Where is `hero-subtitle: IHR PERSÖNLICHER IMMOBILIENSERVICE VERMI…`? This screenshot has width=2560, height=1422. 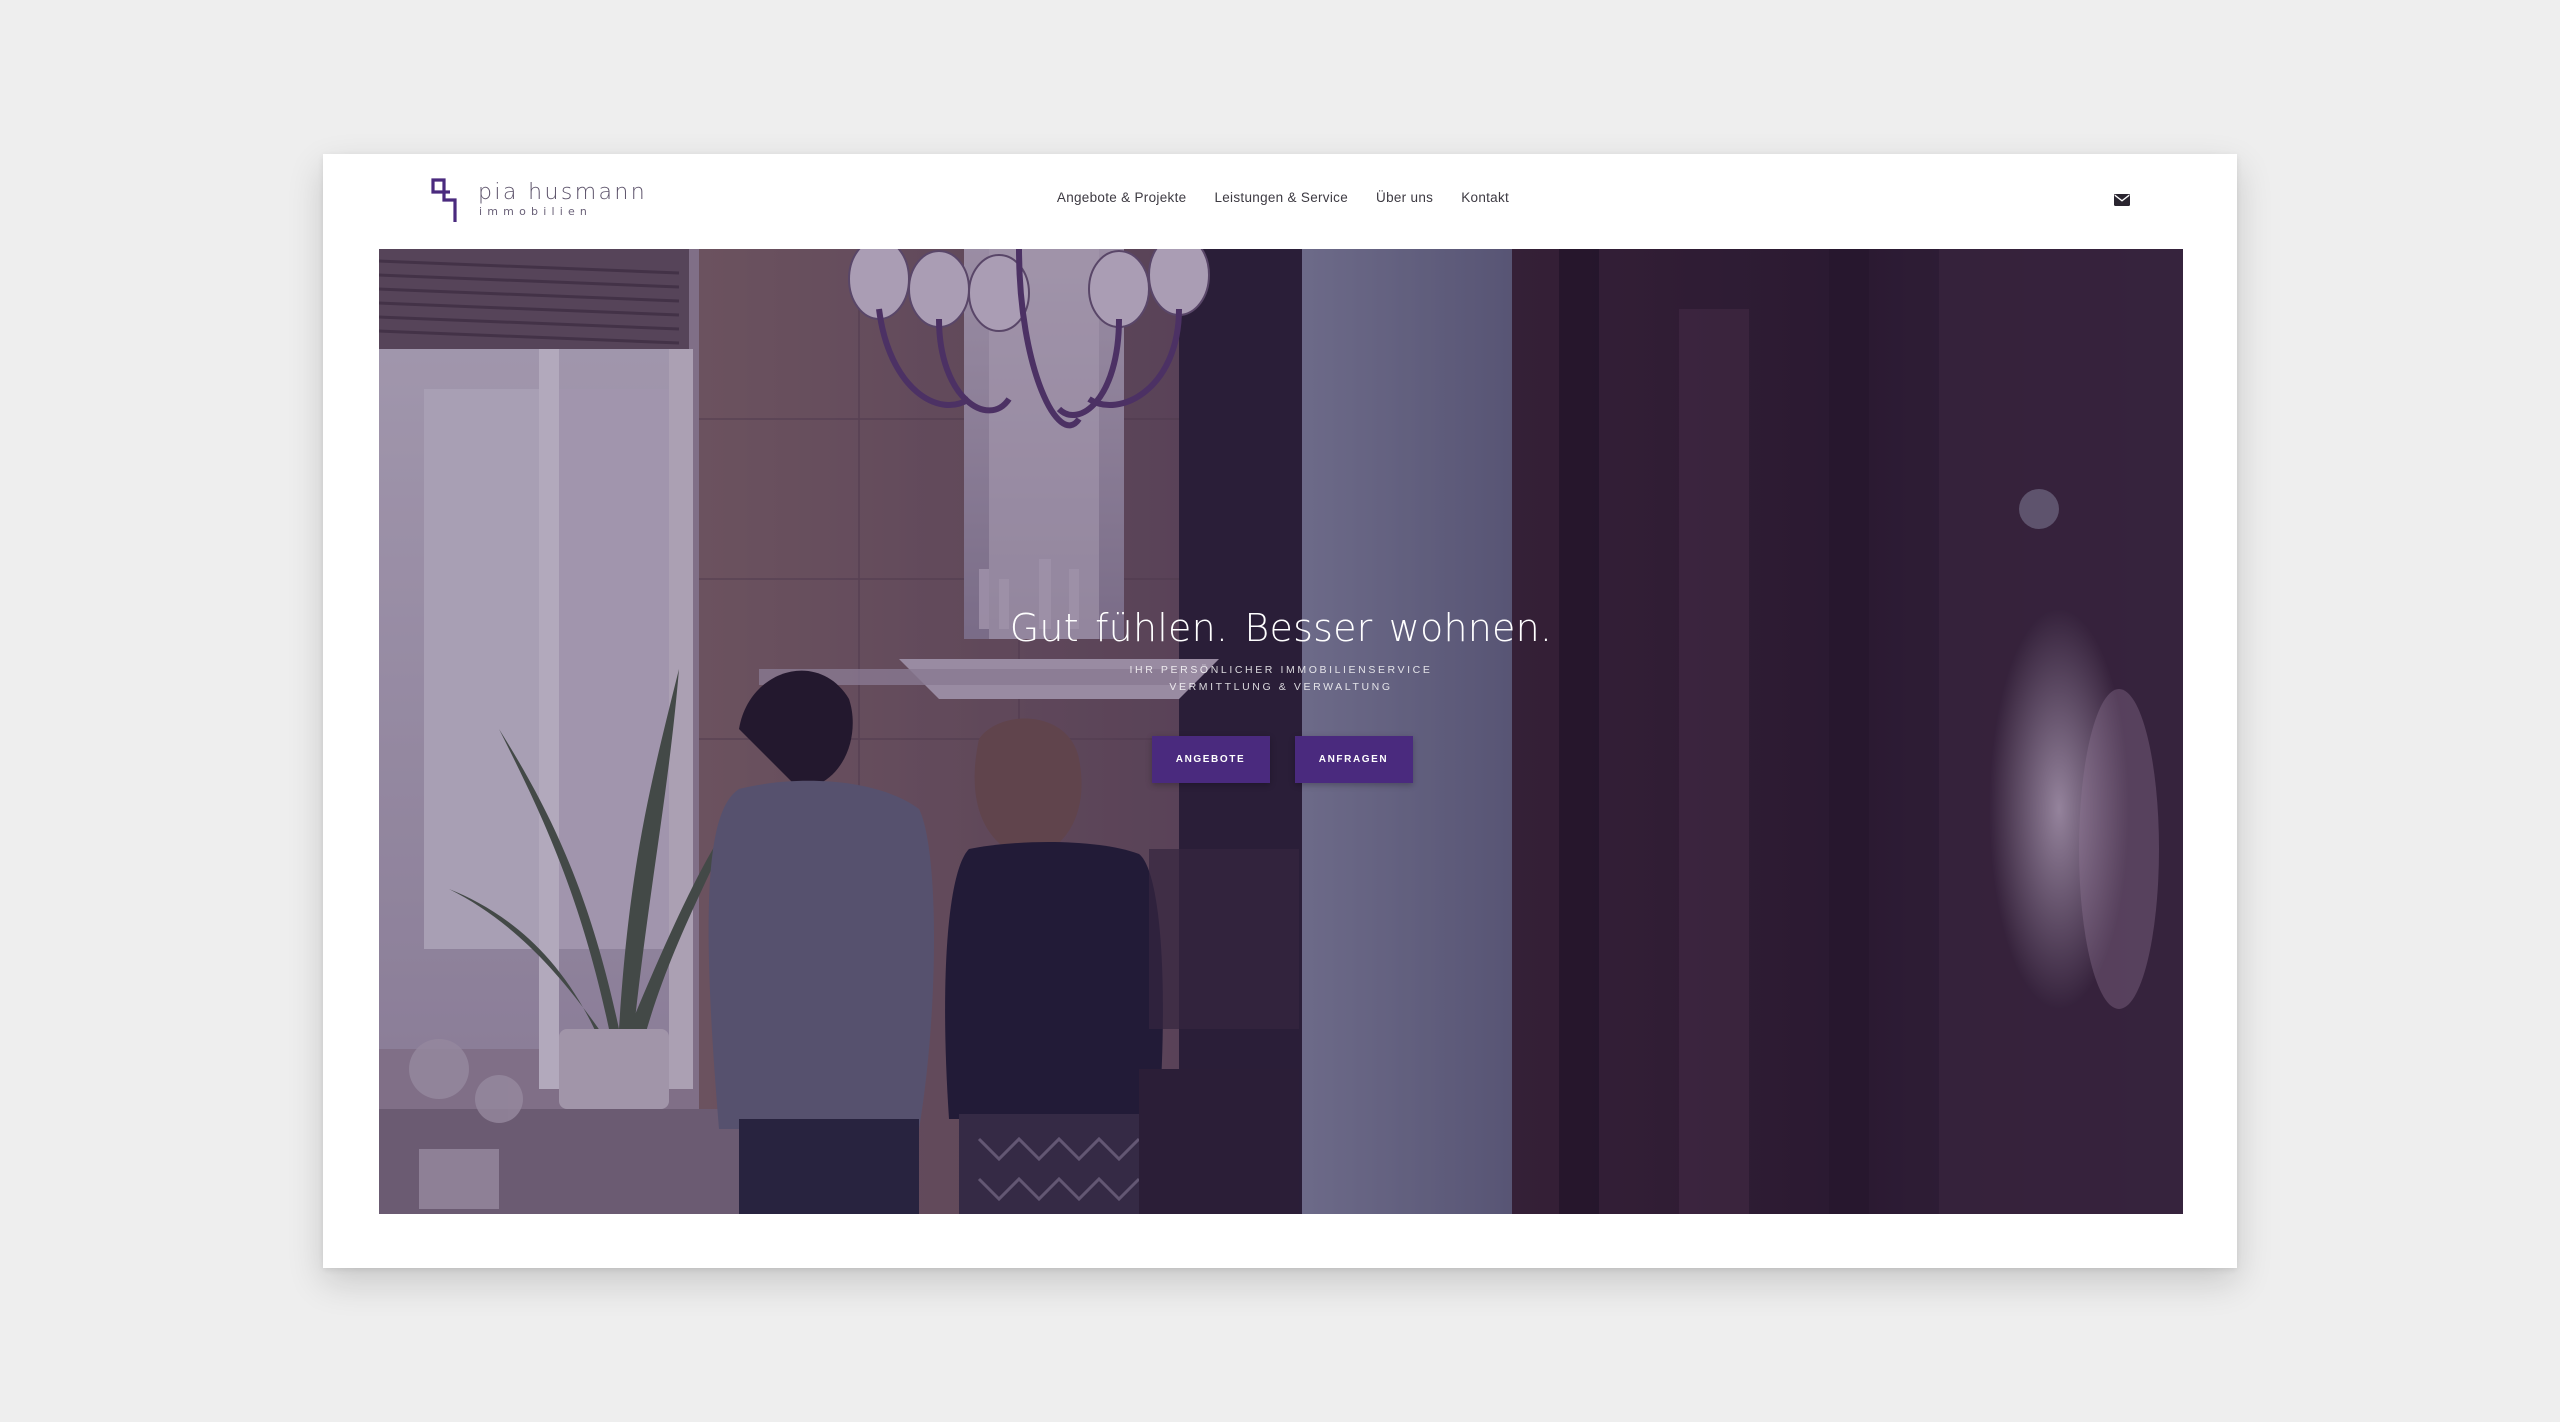 hero-subtitle: IHR PERSÖNLICHER IMMOBILIENSERVICE VERMI… is located at coordinates (1281, 679).